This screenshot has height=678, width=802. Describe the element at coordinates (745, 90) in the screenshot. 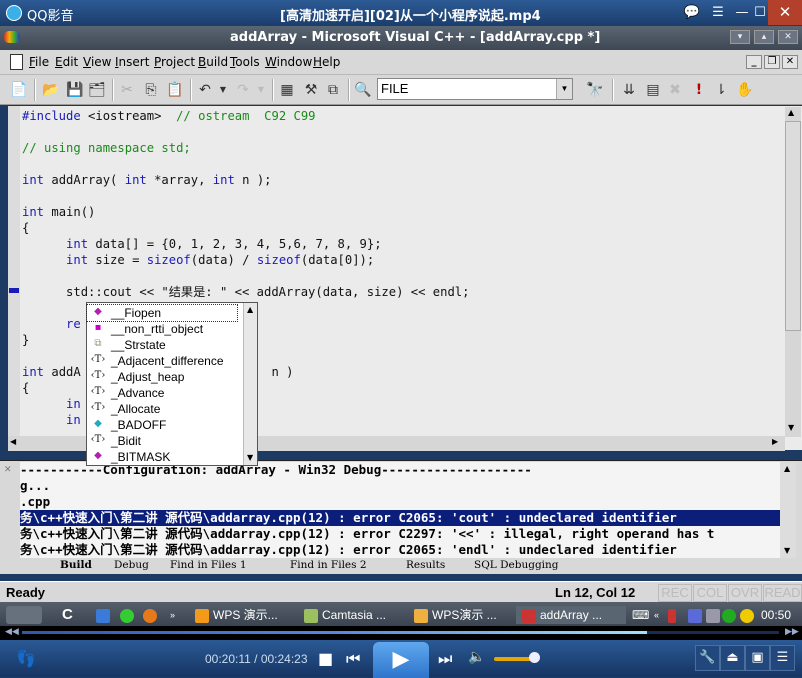

I see `breakpoint-hand-icon: ✋` at that location.